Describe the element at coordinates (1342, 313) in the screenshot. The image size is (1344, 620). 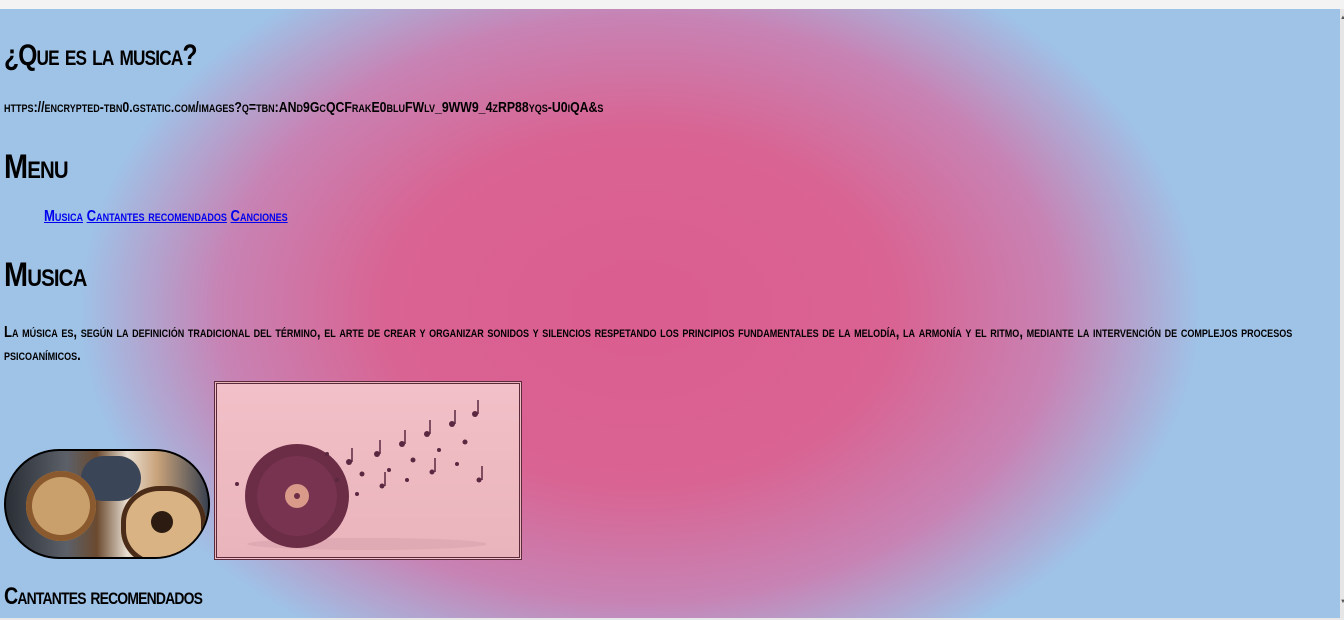
I see `vertical-scrollbar` at that location.